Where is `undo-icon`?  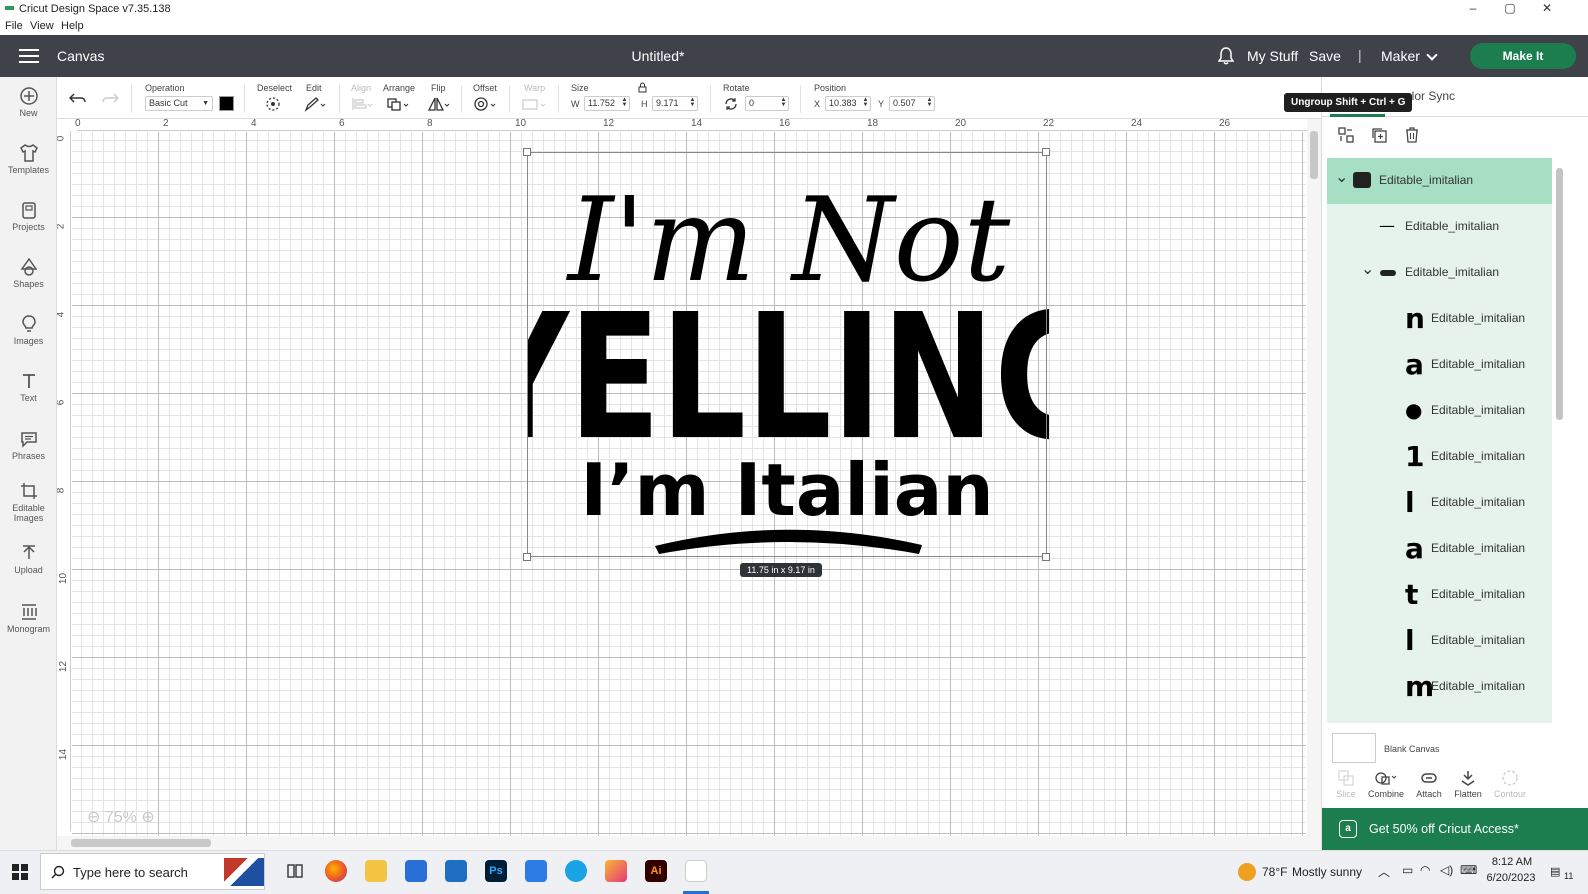
undo-icon is located at coordinates (78, 98).